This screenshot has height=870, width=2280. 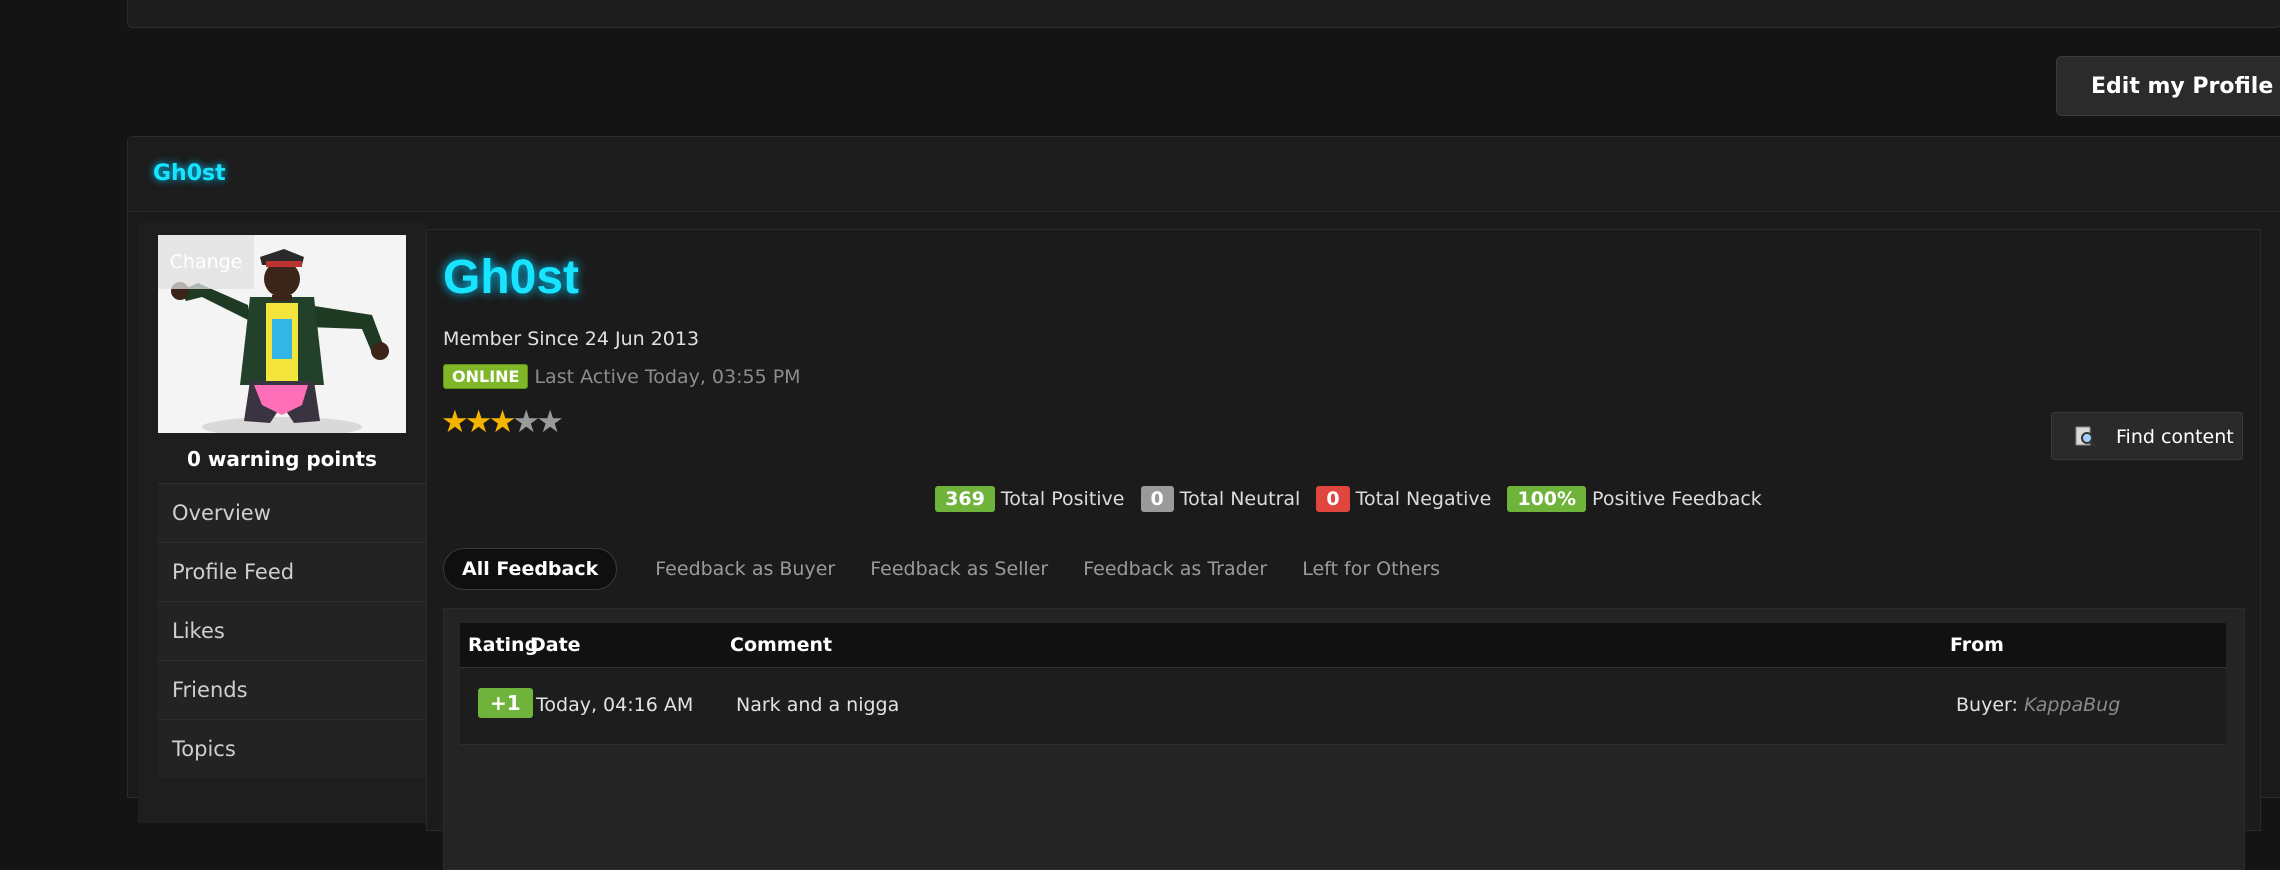 What do you see at coordinates (965, 499) in the screenshot?
I see `positive-count-badge: 369` at bounding box center [965, 499].